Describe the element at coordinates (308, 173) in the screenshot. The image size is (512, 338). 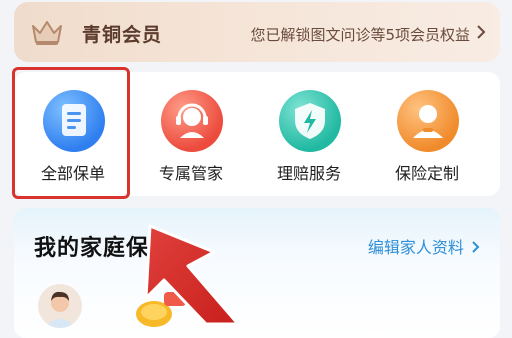
I see `service-label: 理赔服务` at that location.